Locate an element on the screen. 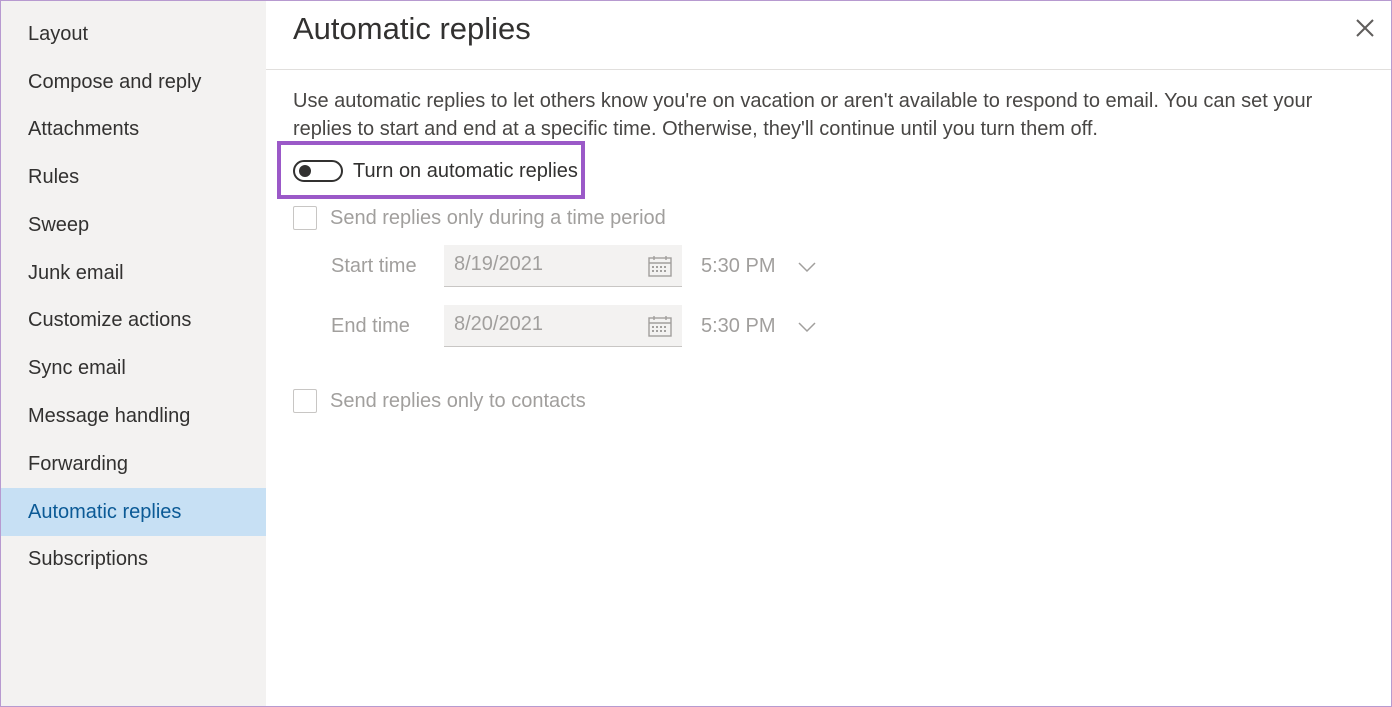  contacts-only-option: Send replies only to contacts is located at coordinates (439, 401).